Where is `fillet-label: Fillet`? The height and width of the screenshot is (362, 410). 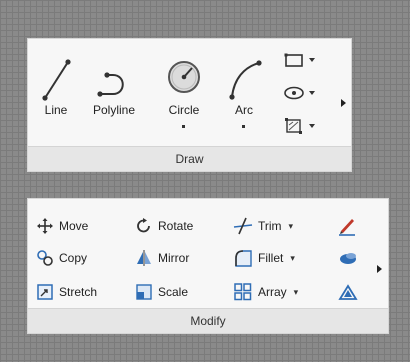 fillet-label: Fillet is located at coordinates (271, 258).